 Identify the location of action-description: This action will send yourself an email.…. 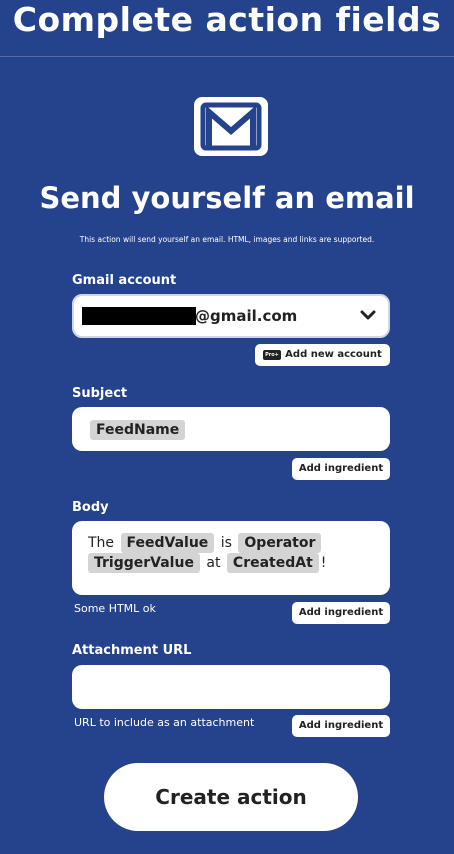
(227, 239).